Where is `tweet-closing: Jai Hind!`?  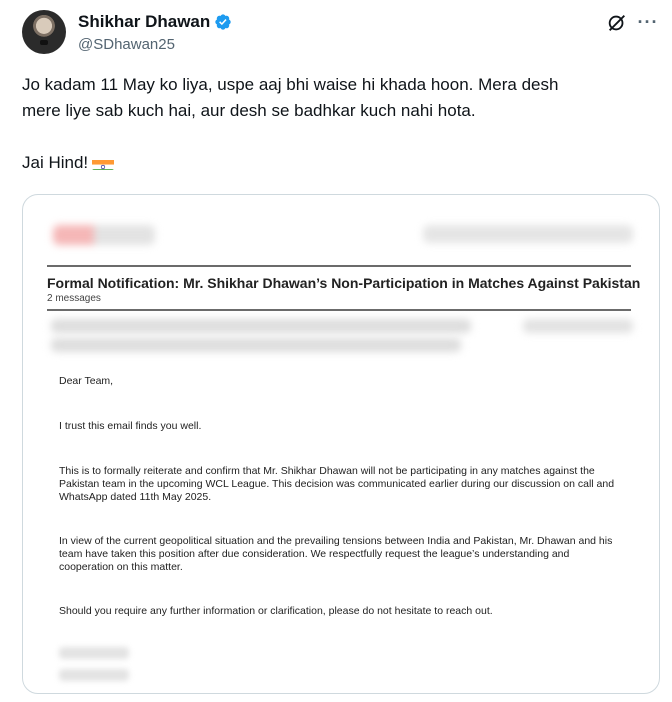 tweet-closing: Jai Hind! is located at coordinates (55, 162).